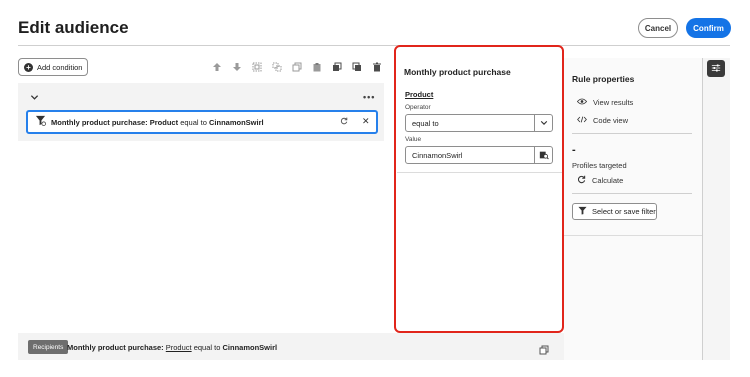 This screenshot has height=377, width=750. Describe the element at coordinates (419, 94) in the screenshot. I see `editor-field-link: Product` at that location.